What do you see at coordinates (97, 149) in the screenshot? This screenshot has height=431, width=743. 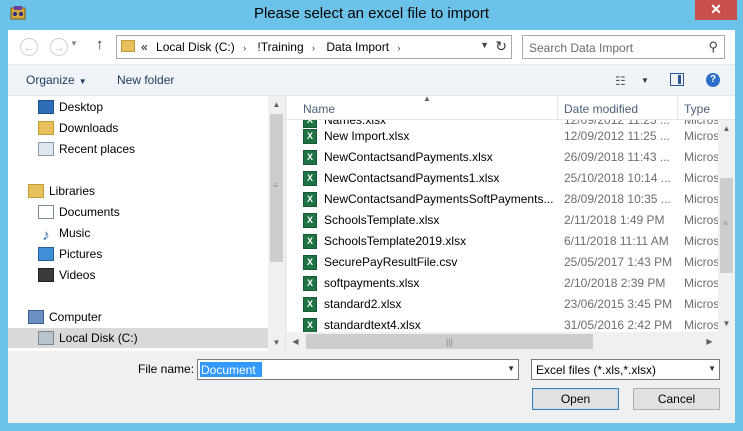 I see `nav-item-label: Recent places` at bounding box center [97, 149].